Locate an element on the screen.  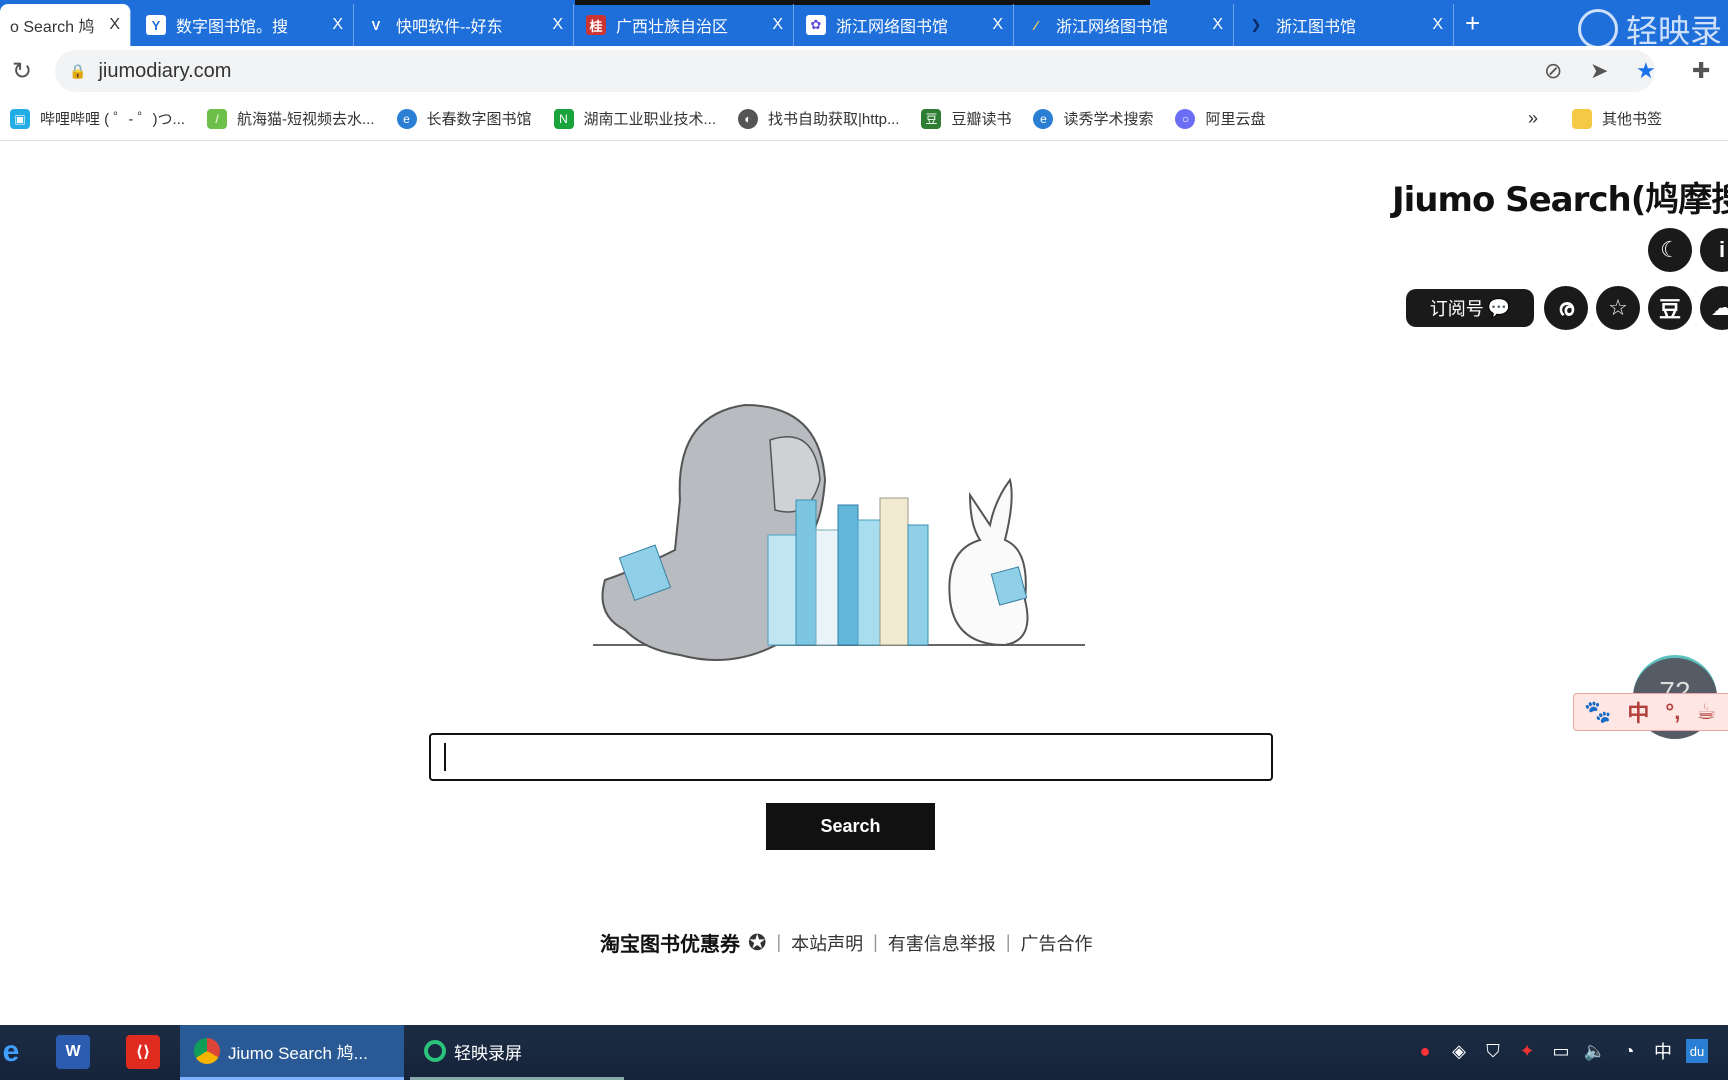
battery-icon: ▭ is located at coordinates (1561, 1051).